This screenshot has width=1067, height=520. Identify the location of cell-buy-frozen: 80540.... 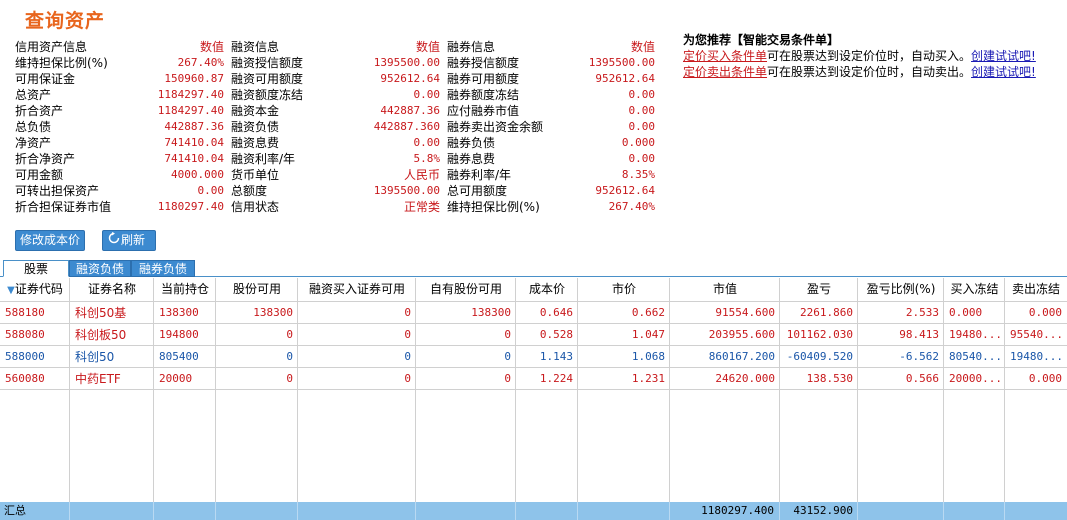
(975, 356).